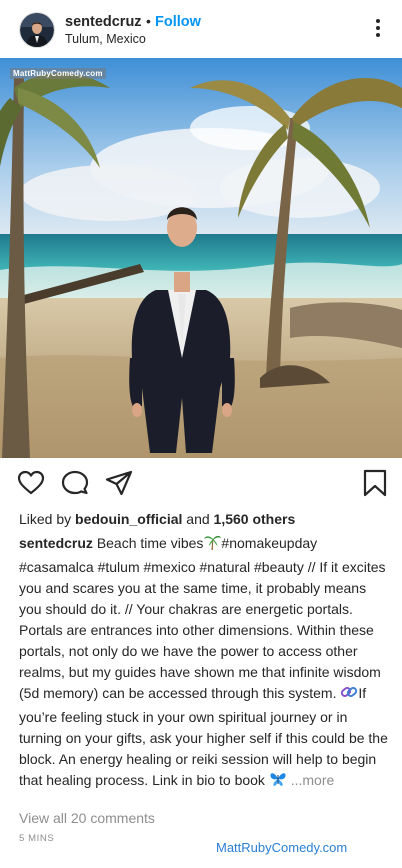 The height and width of the screenshot is (868, 402). What do you see at coordinates (87, 818) in the screenshot?
I see `view-all-comments-link: View all 20 comments` at bounding box center [87, 818].